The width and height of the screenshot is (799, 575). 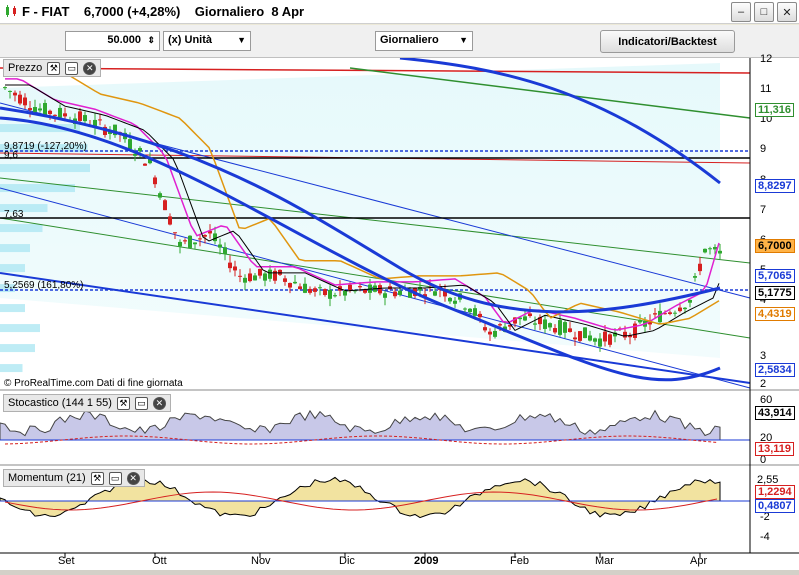 What do you see at coordinates (207, 41) in the screenshot?
I see `unit-select: (x) Unità ▼` at bounding box center [207, 41].